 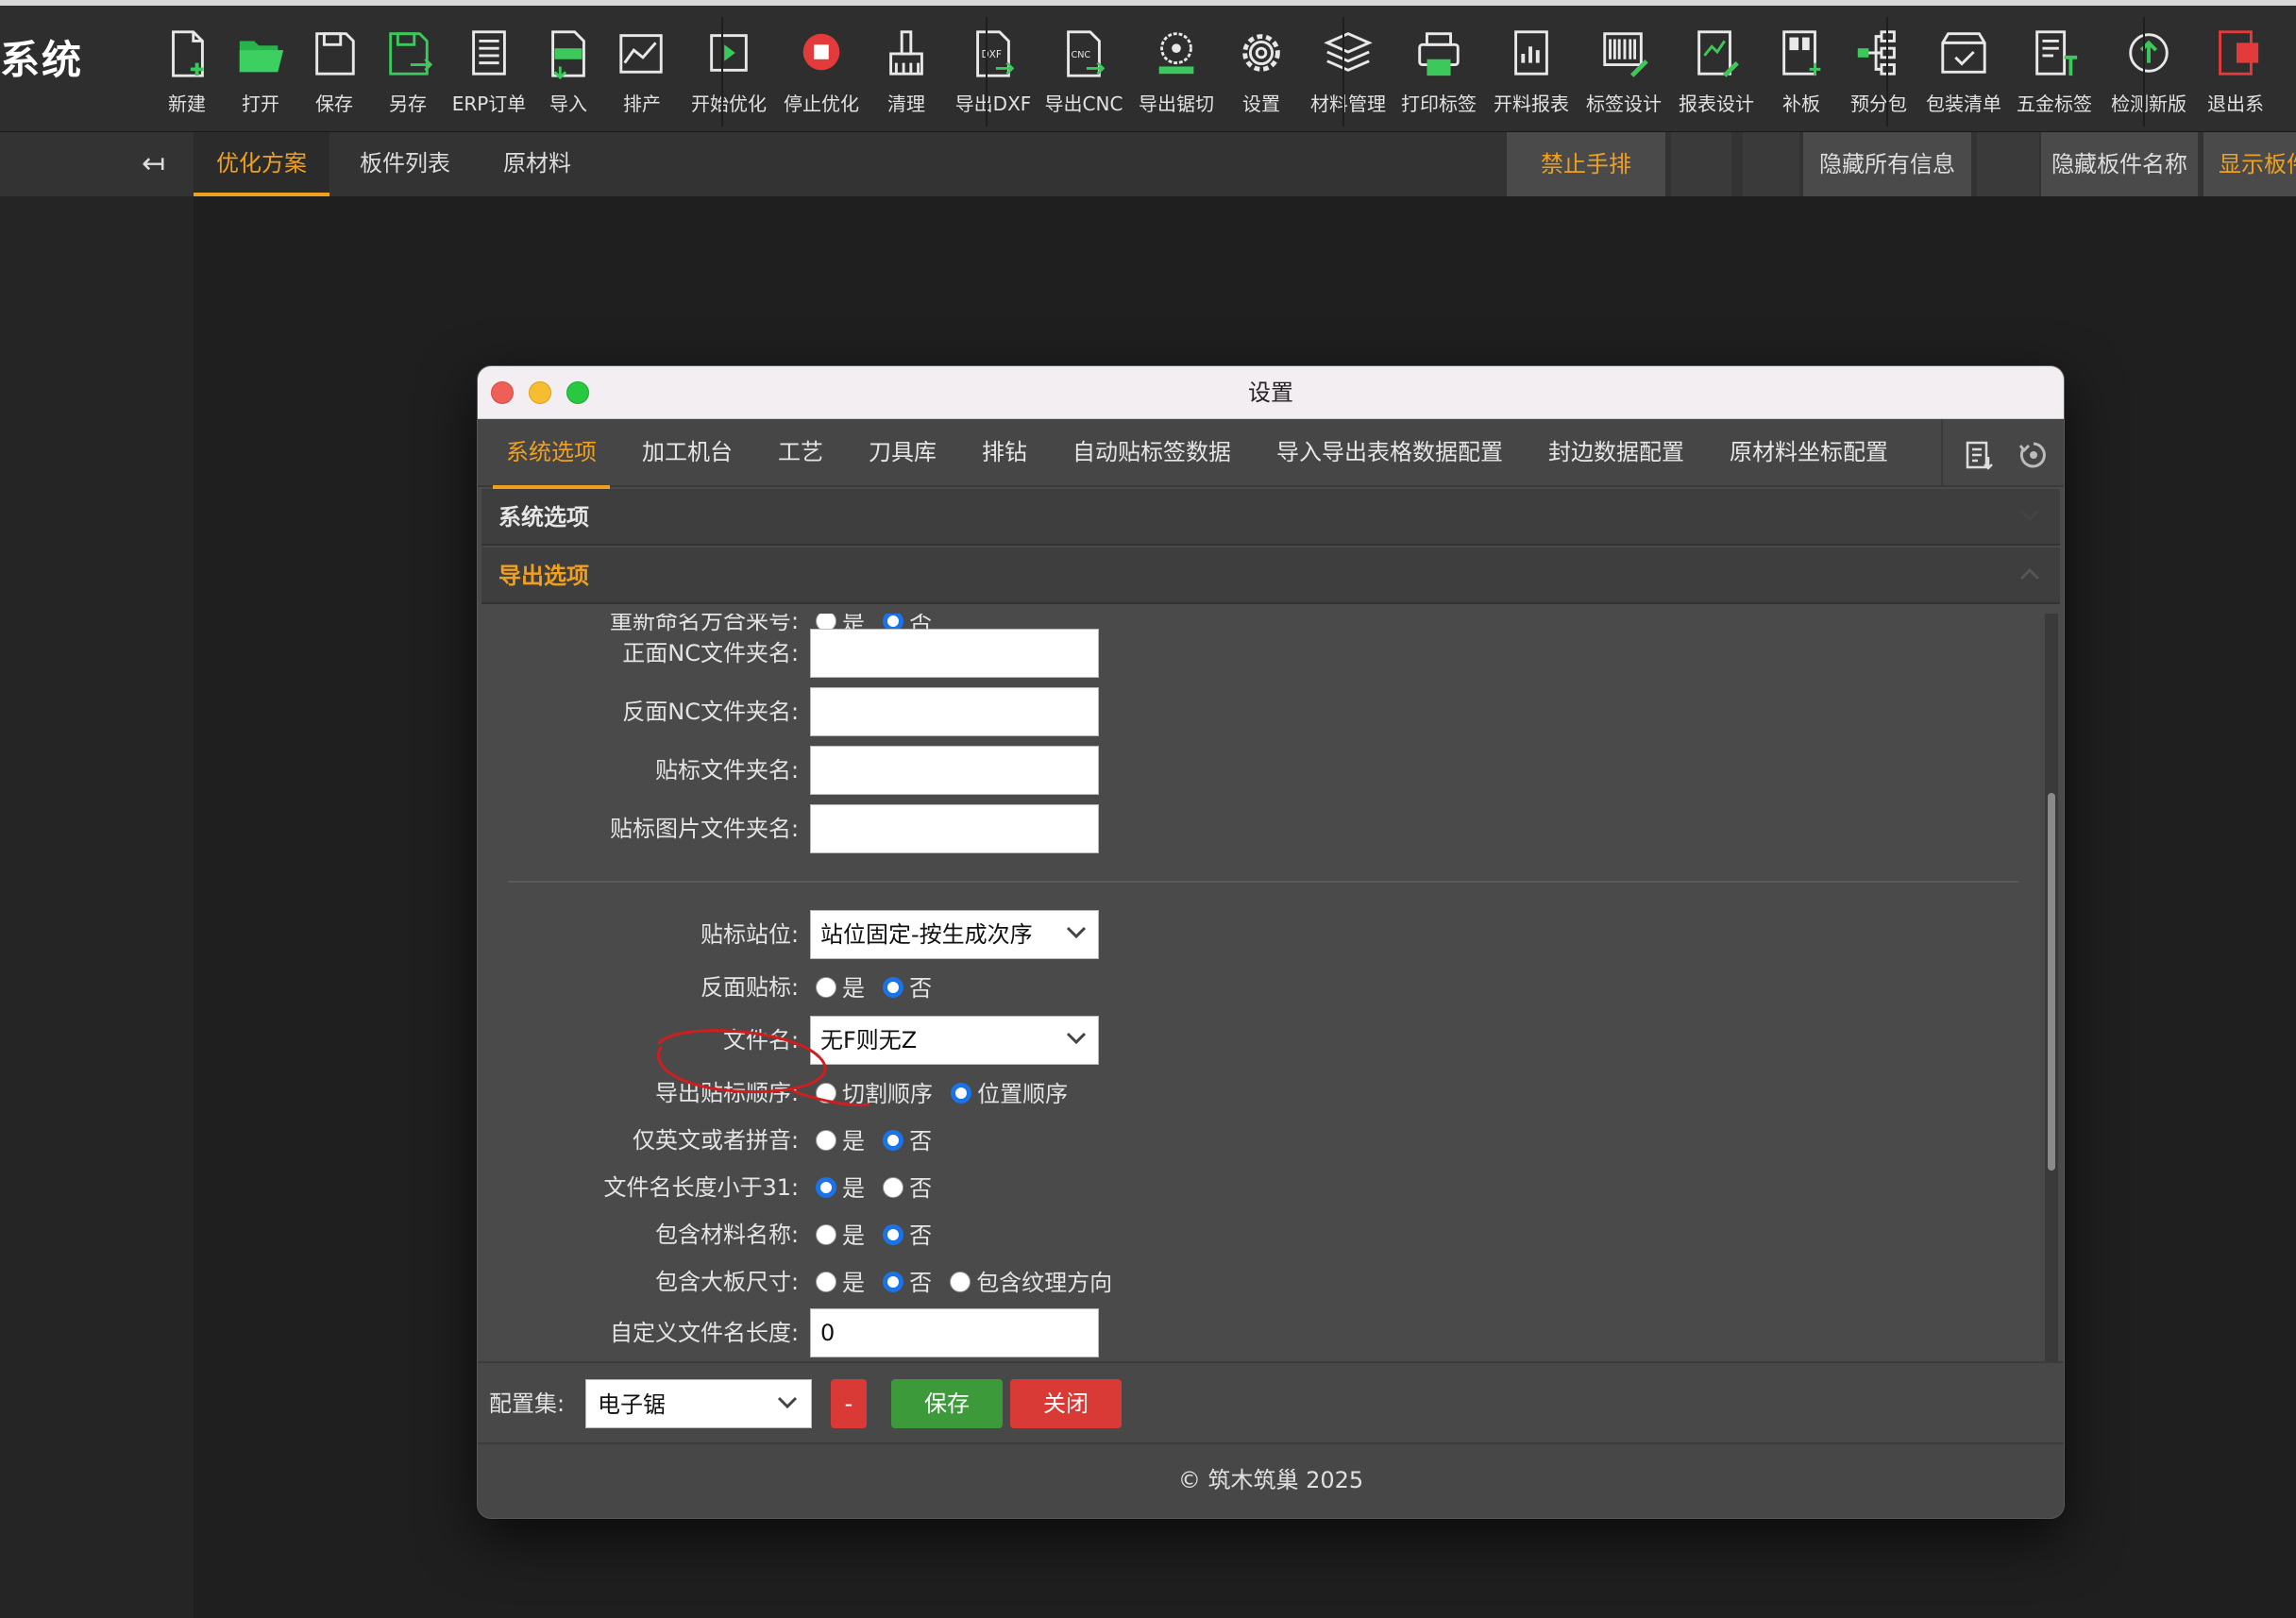 What do you see at coordinates (1009, 1091) in the screenshot?
I see `radio-position-order: 位置顺序` at bounding box center [1009, 1091].